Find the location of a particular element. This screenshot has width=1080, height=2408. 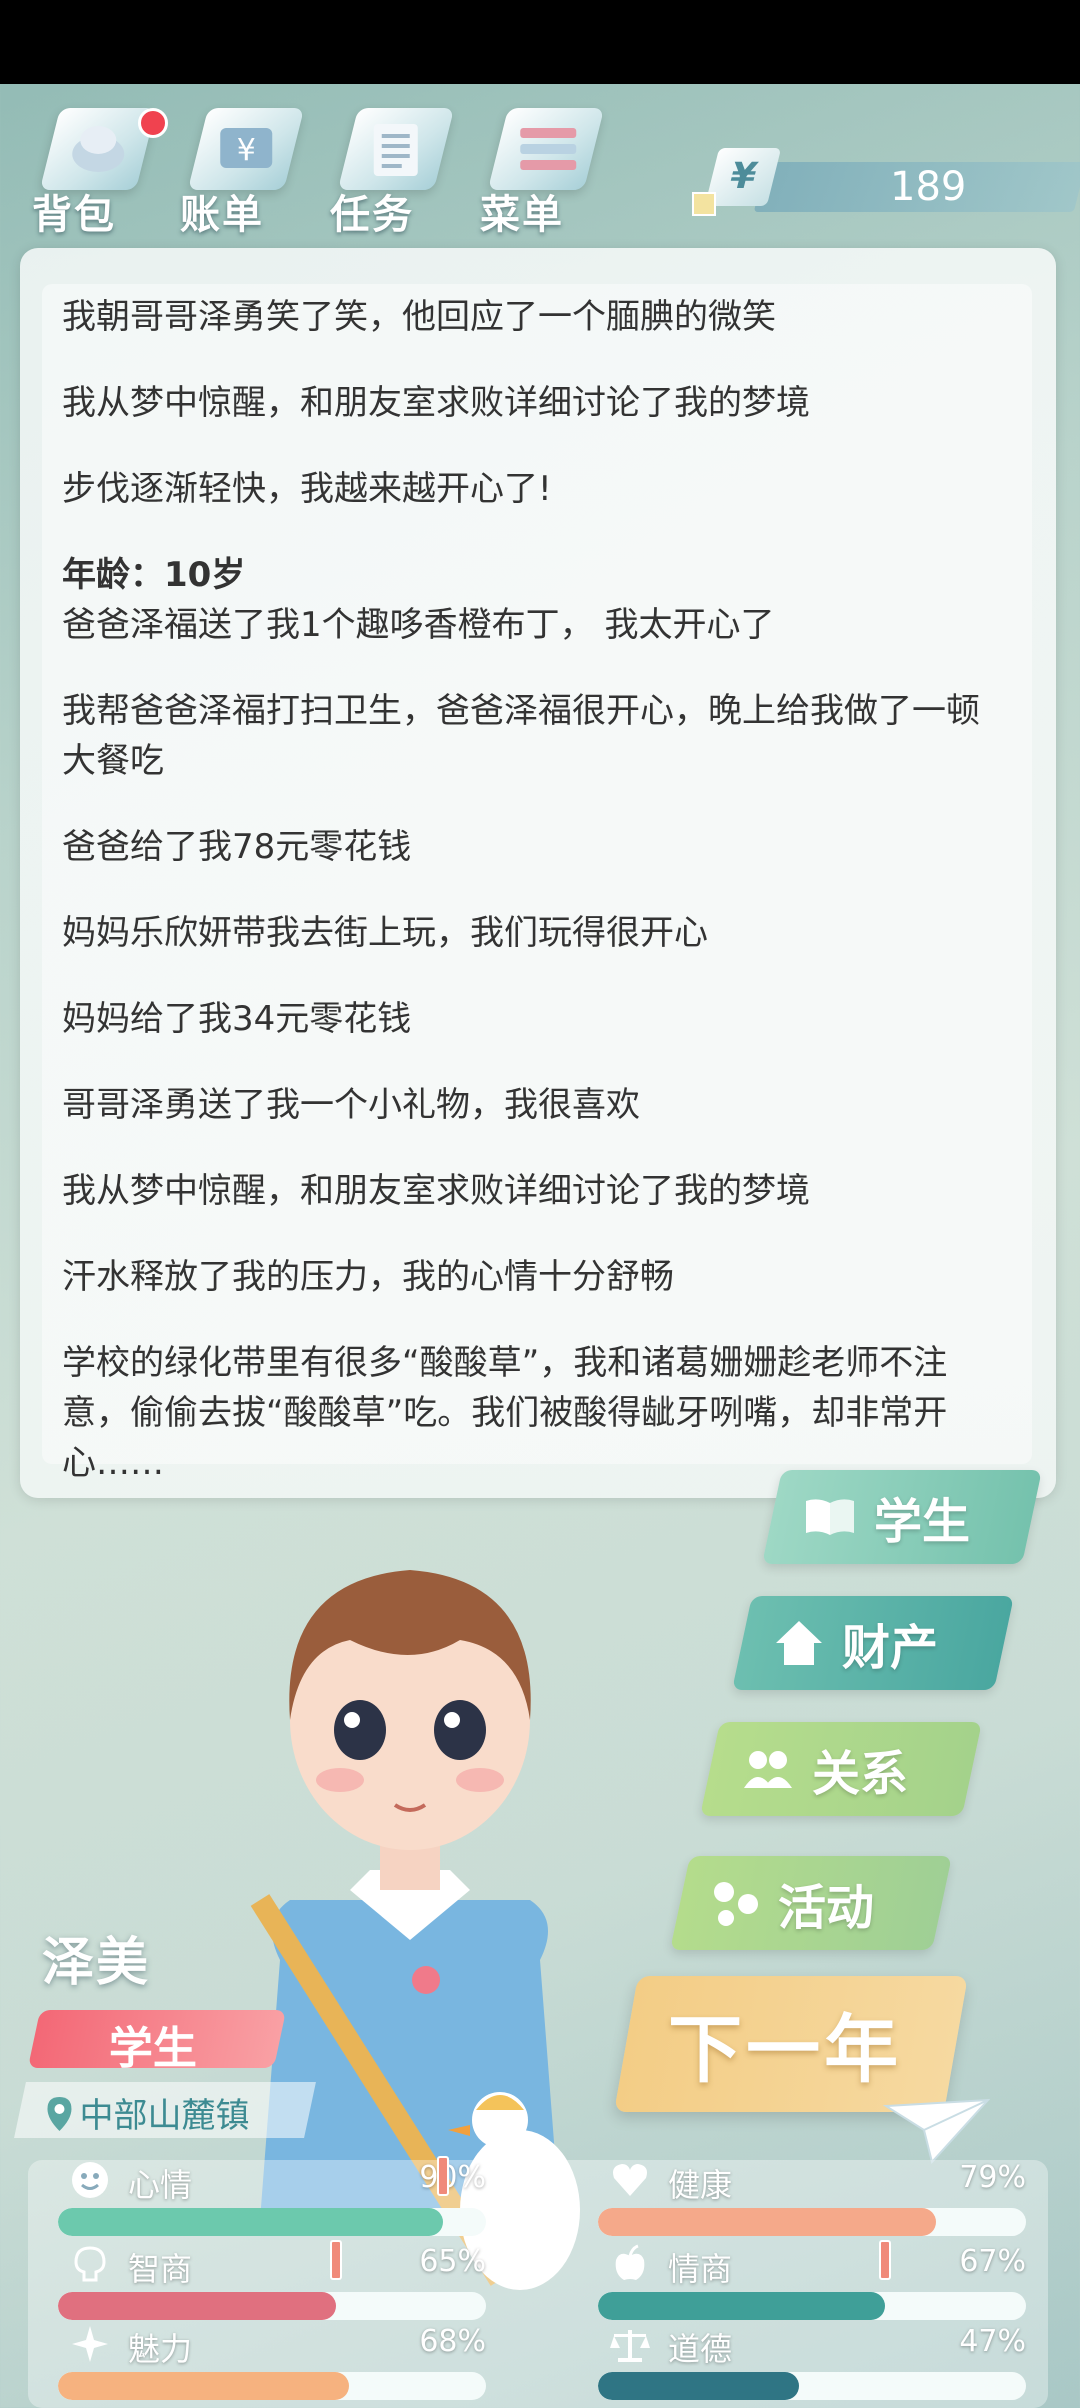

character-name: 泽美 is located at coordinates (96, 1963).